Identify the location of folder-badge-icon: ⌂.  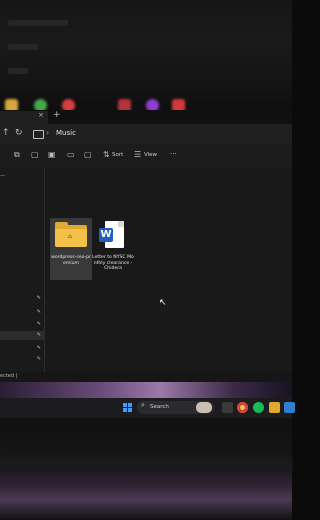
(70, 236).